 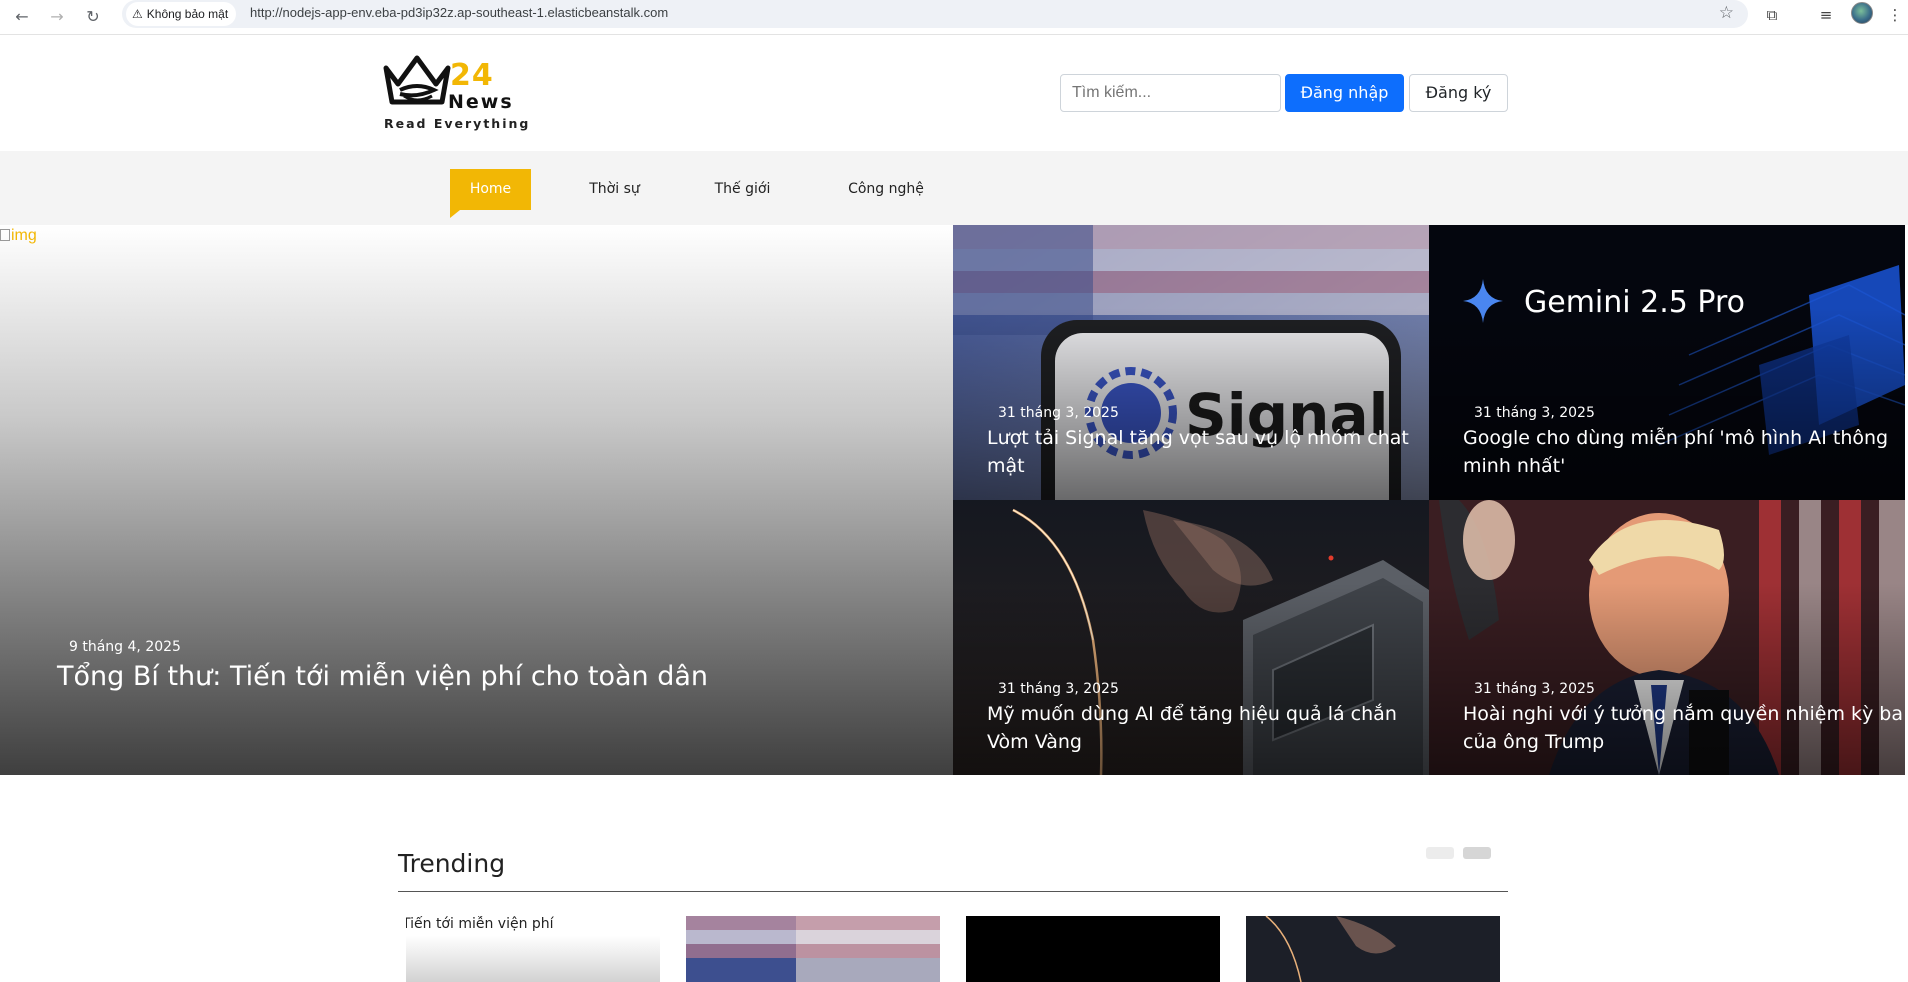 I want to click on nav-cong-nghe: Công nghệ, so click(x=886, y=189).